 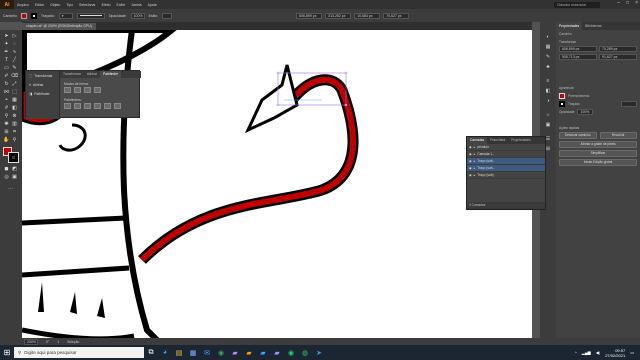 What do you see at coordinates (31, 341) in the screenshot?
I see `zoom-field: 200%` at bounding box center [31, 341].